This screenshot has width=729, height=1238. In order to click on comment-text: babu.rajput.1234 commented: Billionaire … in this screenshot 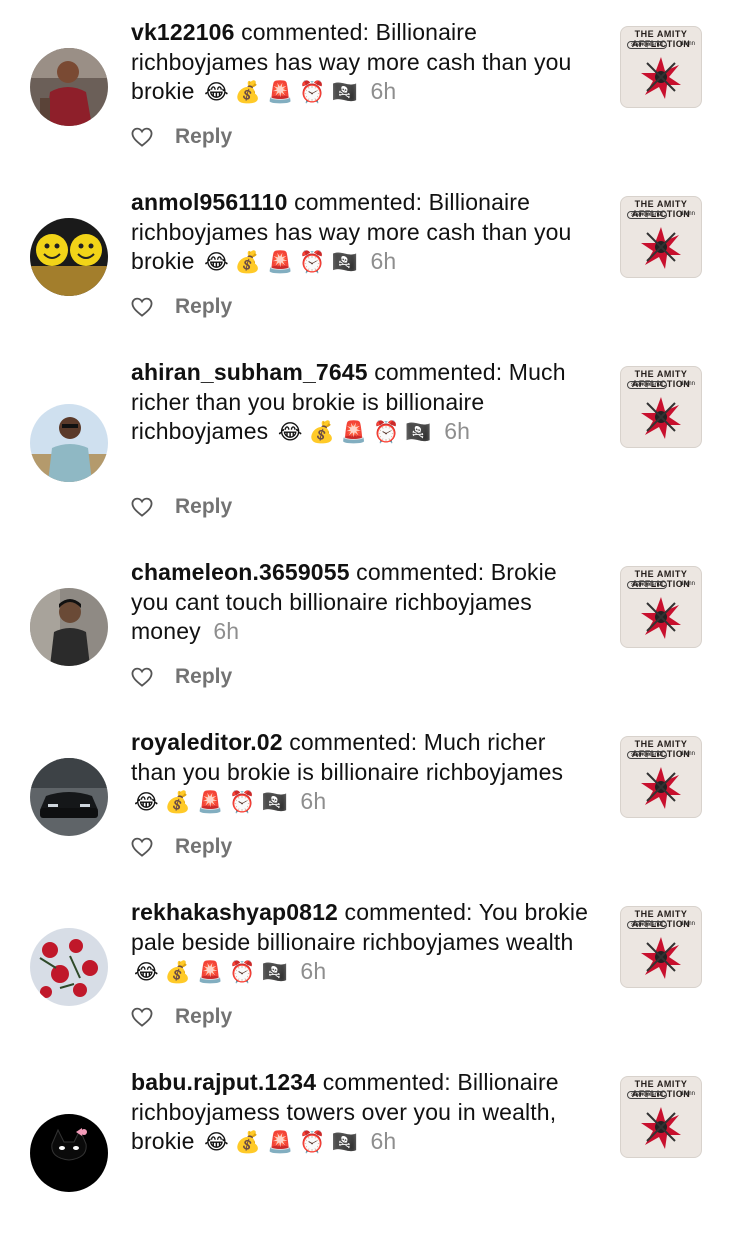, I will do `click(362, 1113)`.